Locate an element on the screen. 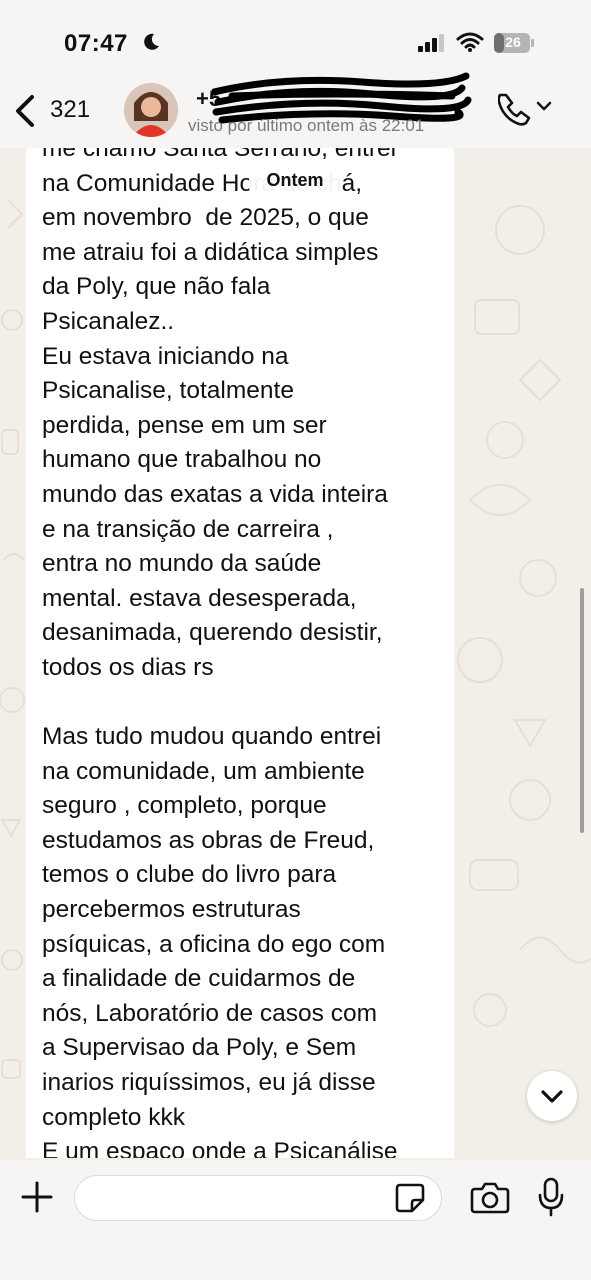 The image size is (591, 1280). message-line: Mas tudo mudou quando entrei is located at coordinates (212, 737).